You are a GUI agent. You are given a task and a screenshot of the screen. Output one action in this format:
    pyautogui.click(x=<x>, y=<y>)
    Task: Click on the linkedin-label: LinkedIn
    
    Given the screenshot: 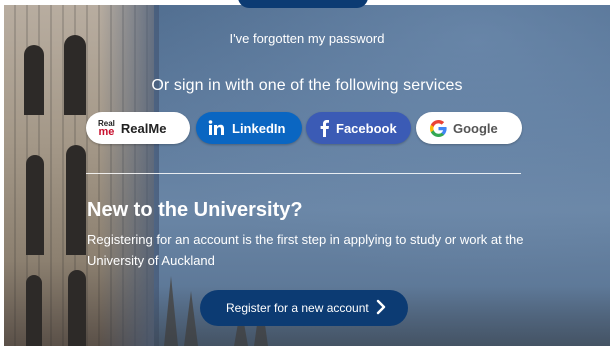 What is the action you would take?
    pyautogui.click(x=259, y=128)
    